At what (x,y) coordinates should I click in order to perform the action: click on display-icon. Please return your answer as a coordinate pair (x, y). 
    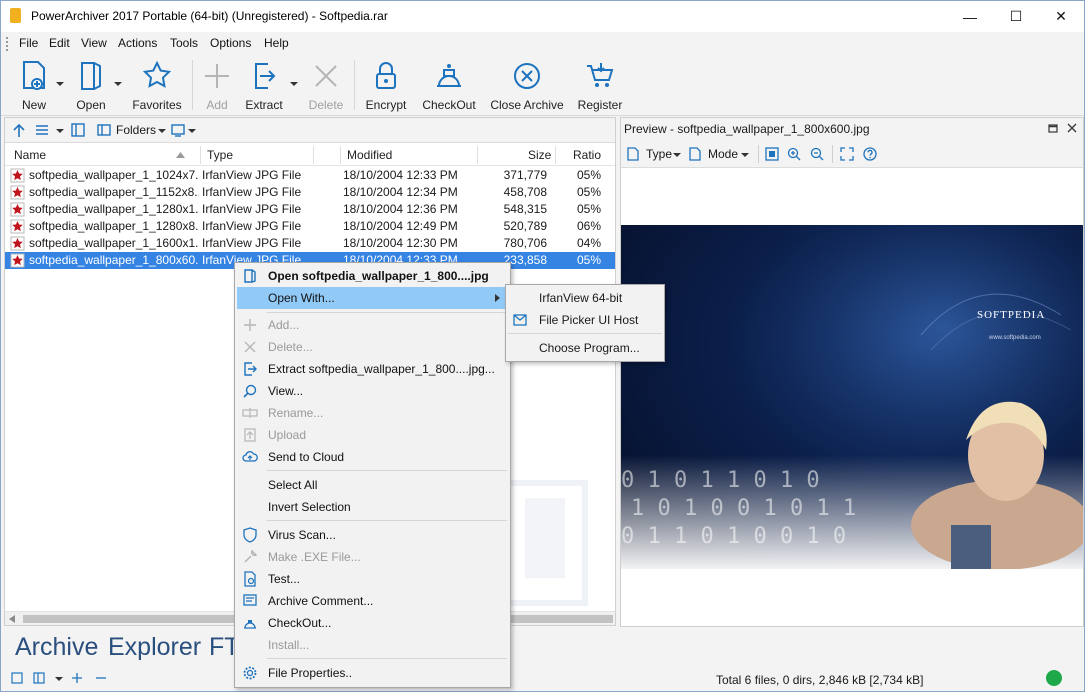
    Looking at the image, I should click on (178, 130).